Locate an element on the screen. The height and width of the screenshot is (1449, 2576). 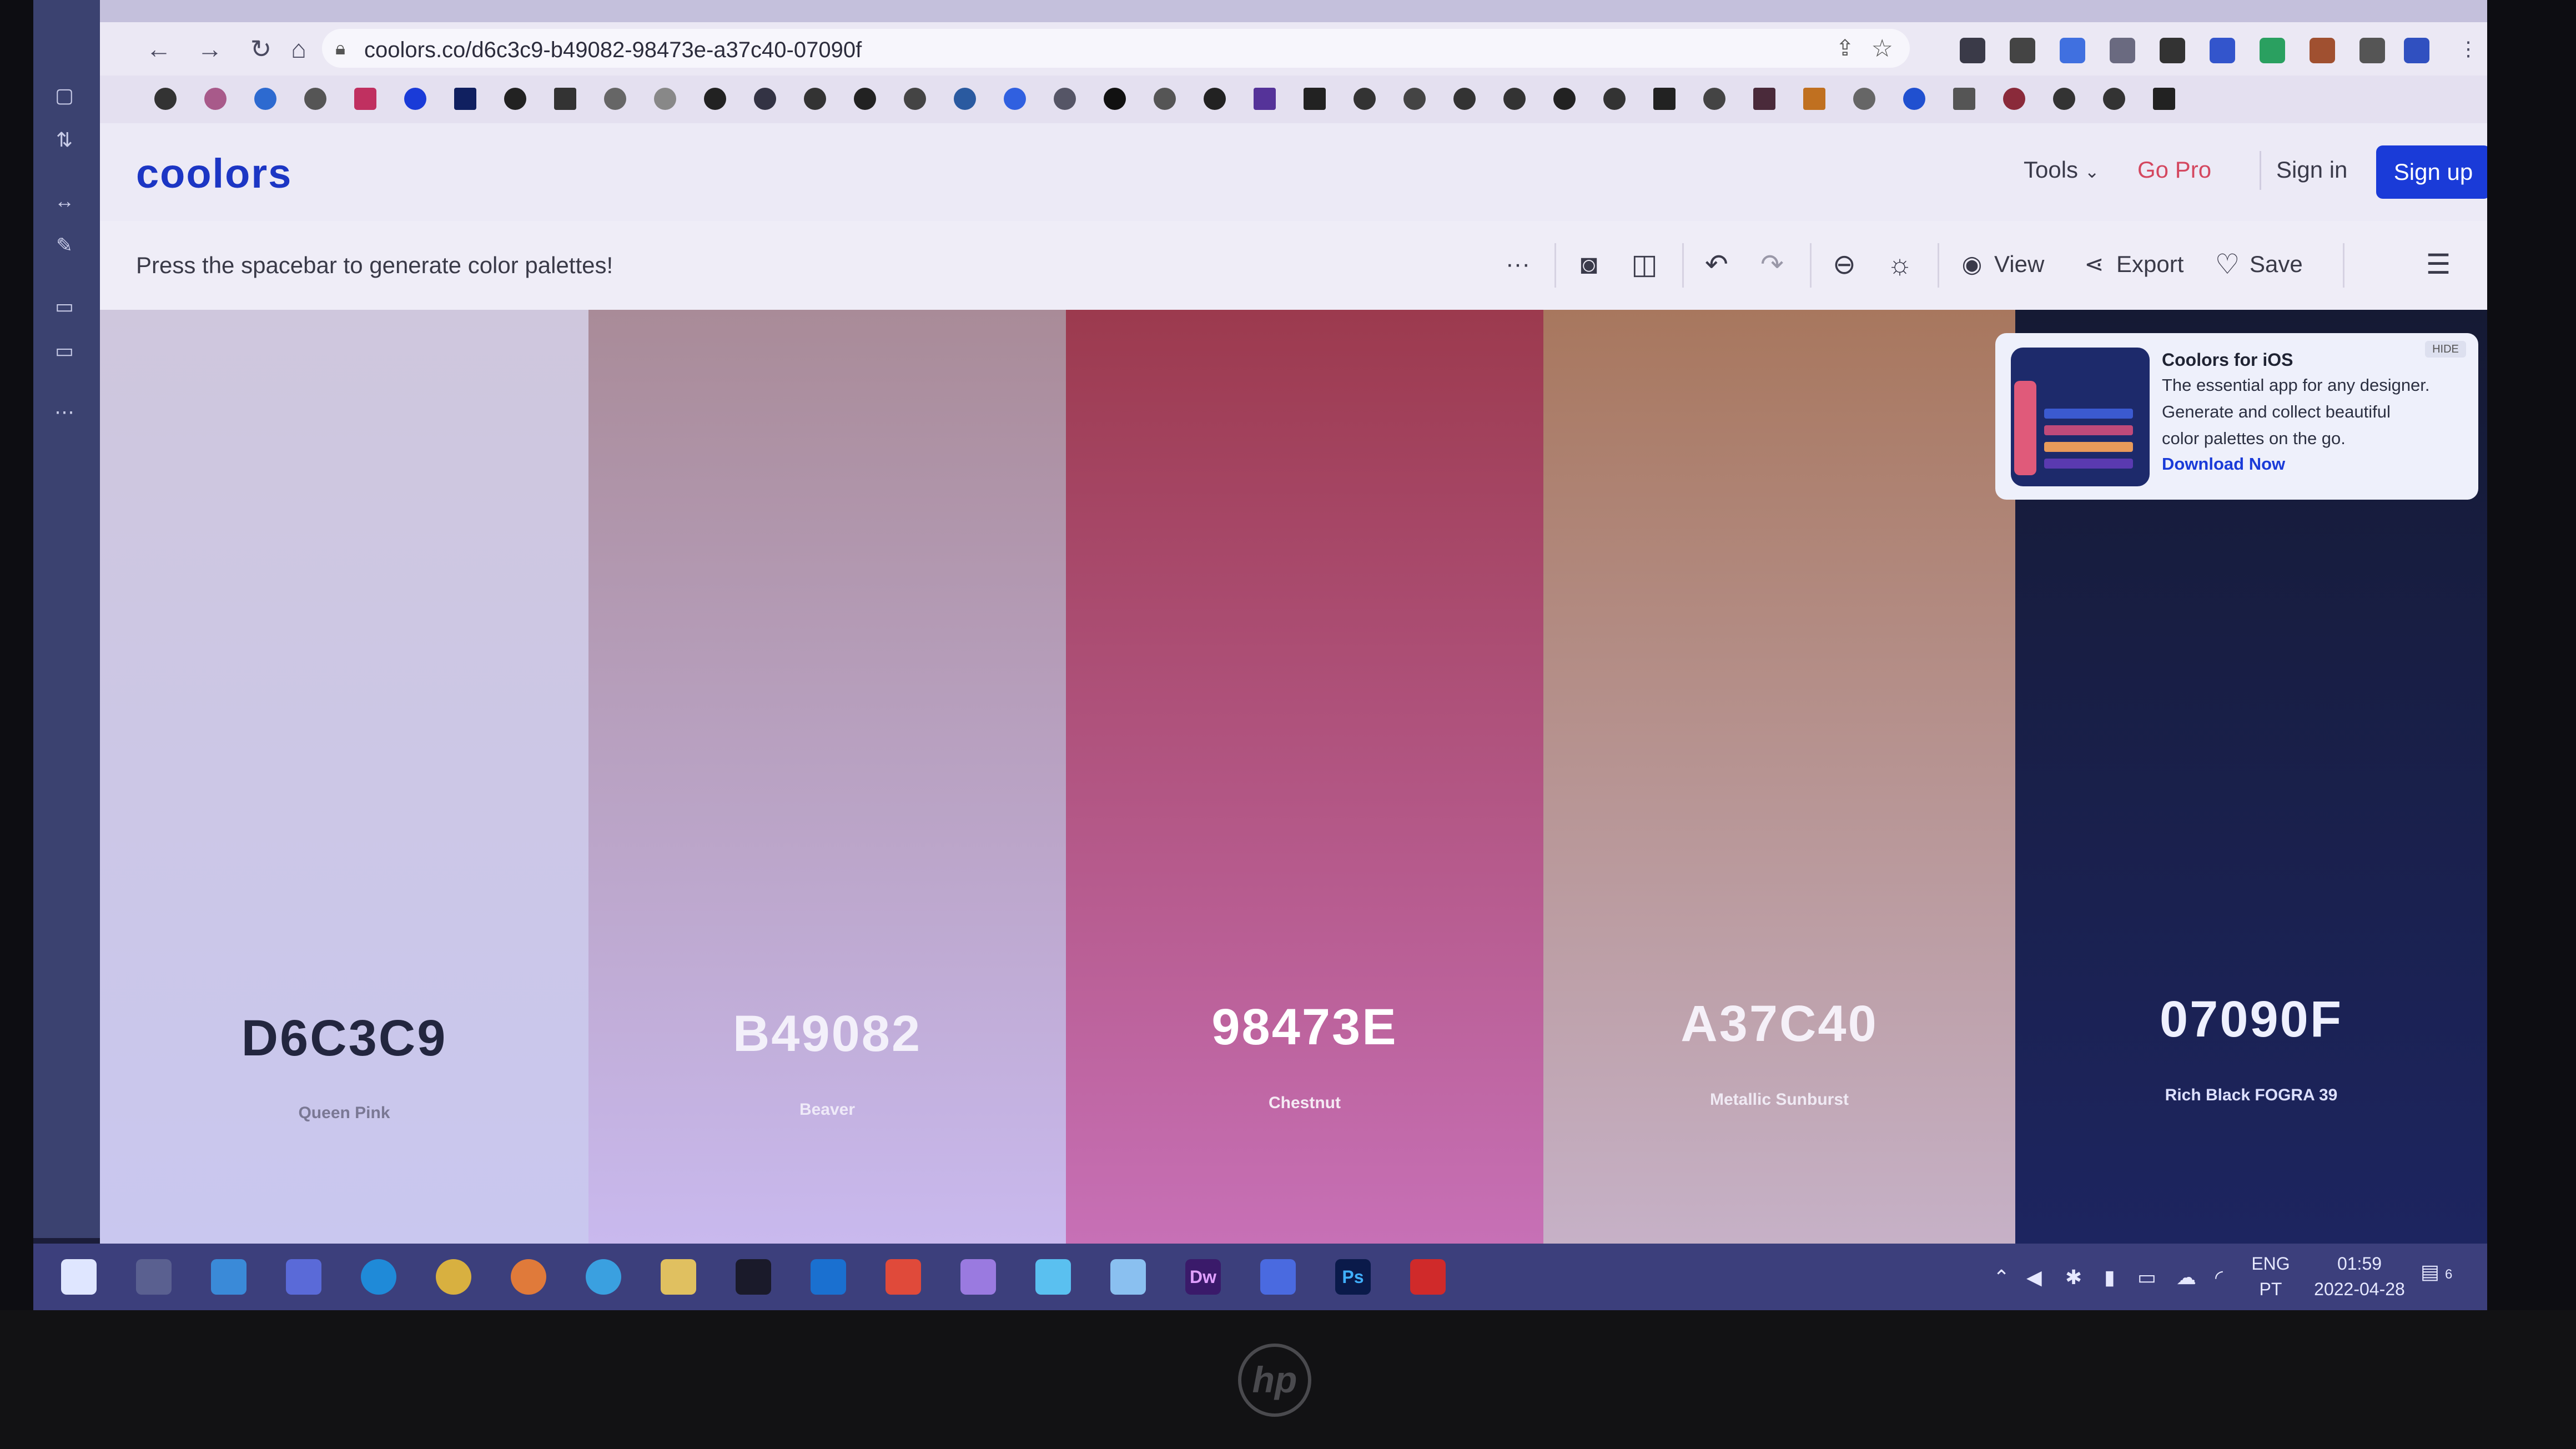
region-indicator: PT is located at coordinates (2270, 1289).